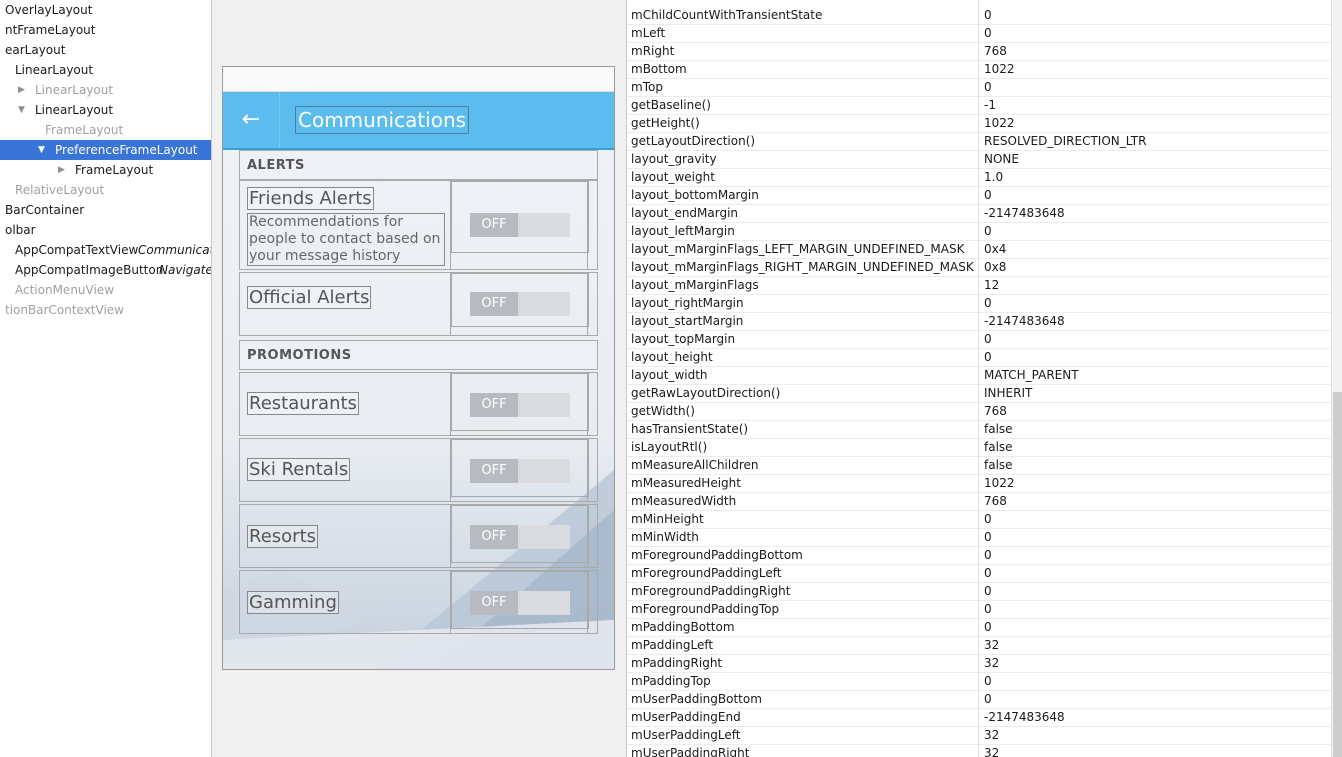  Describe the element at coordinates (979, 483) in the screenshot. I see `property-row: mMeasuredHeight 1022` at that location.